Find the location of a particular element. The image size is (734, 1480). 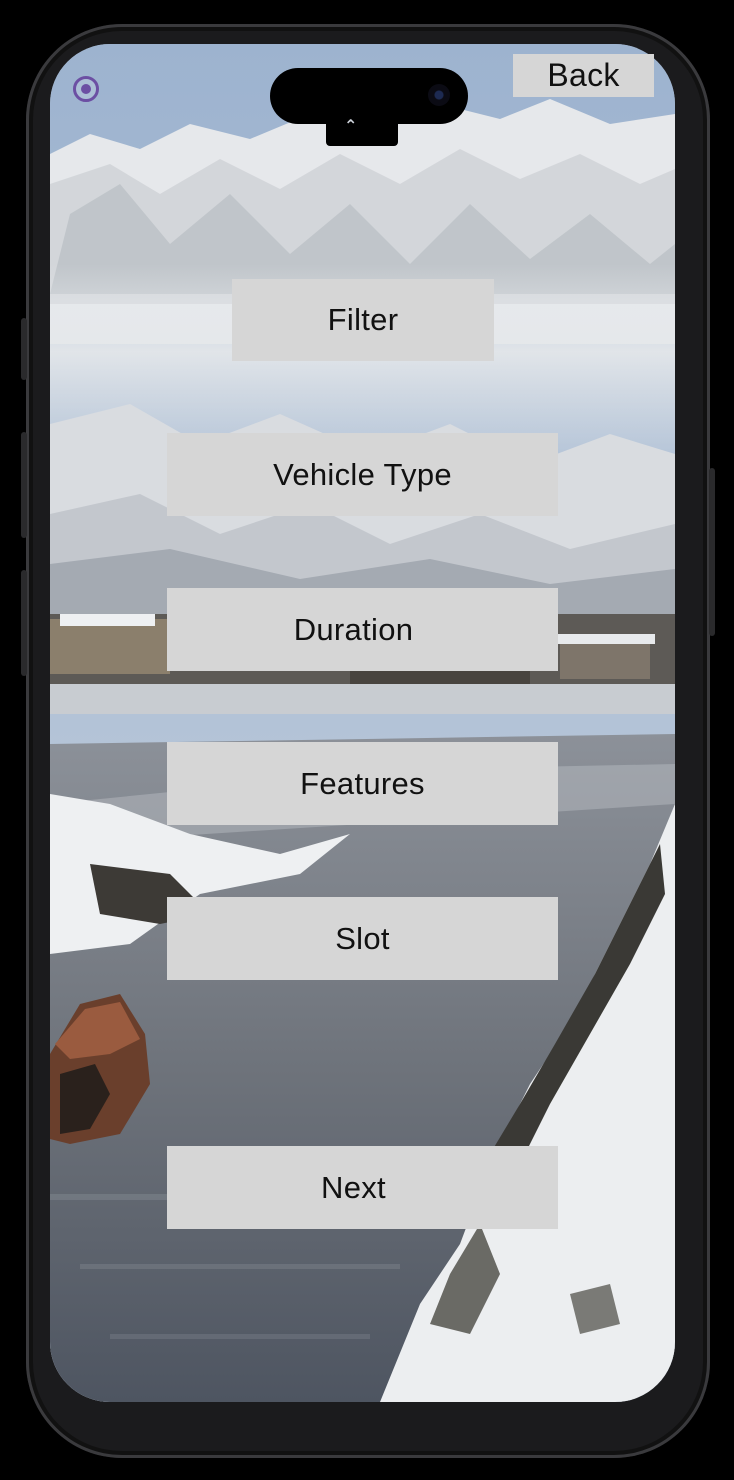

volume-down-button is located at coordinates (24, 623).